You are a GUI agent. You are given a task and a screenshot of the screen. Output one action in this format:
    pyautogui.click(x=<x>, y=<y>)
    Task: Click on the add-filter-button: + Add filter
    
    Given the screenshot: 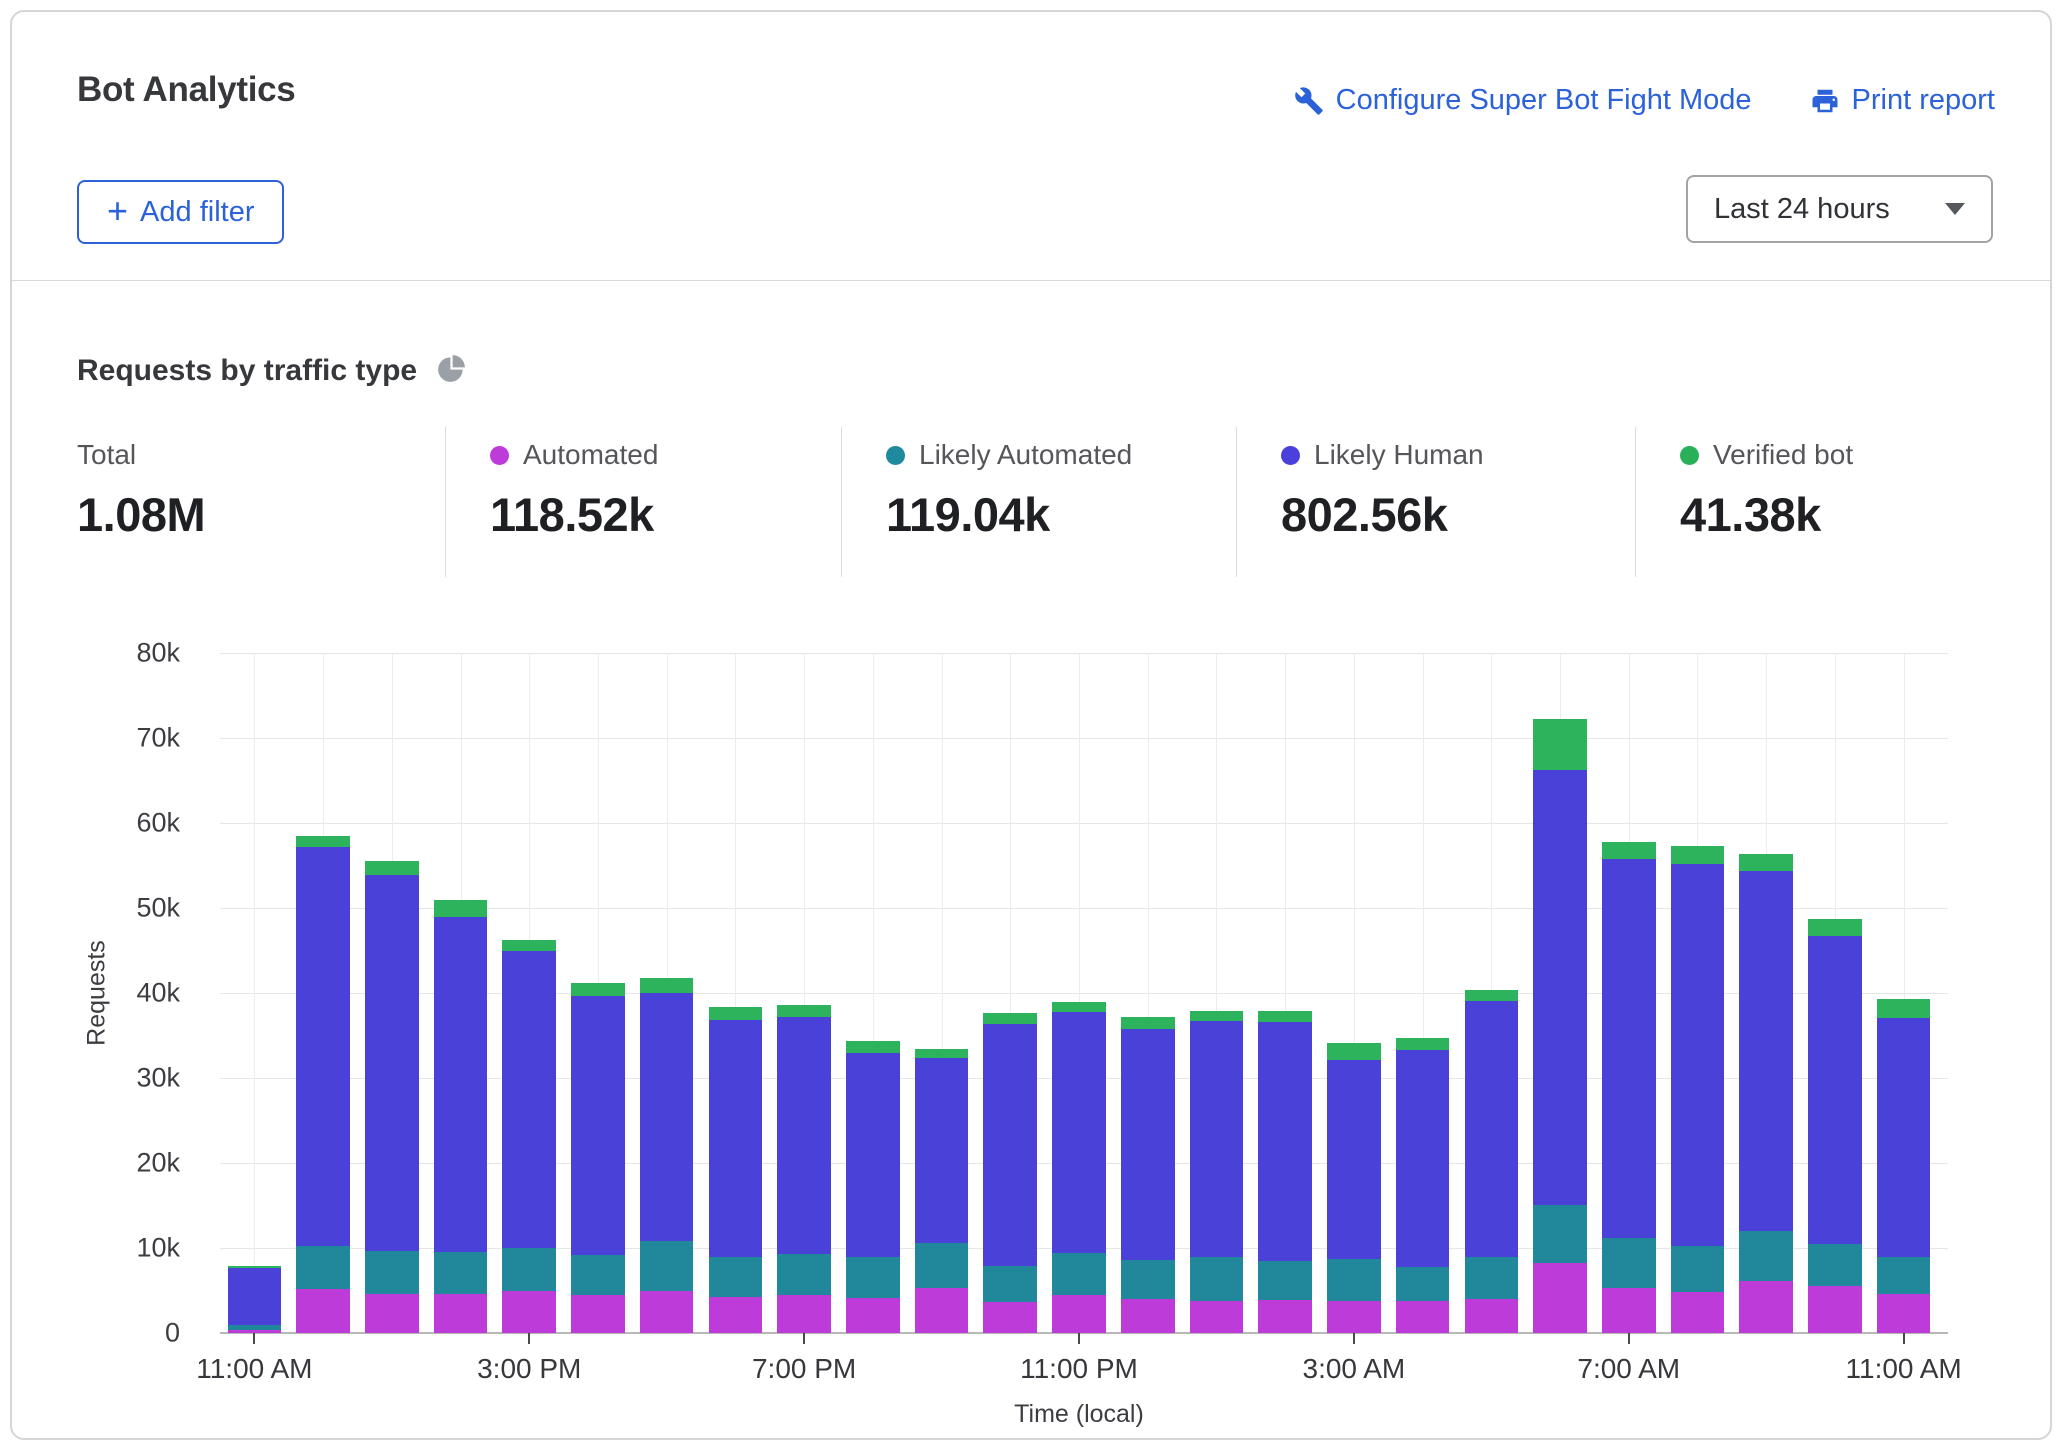 What is the action you would take?
    pyautogui.click(x=181, y=212)
    